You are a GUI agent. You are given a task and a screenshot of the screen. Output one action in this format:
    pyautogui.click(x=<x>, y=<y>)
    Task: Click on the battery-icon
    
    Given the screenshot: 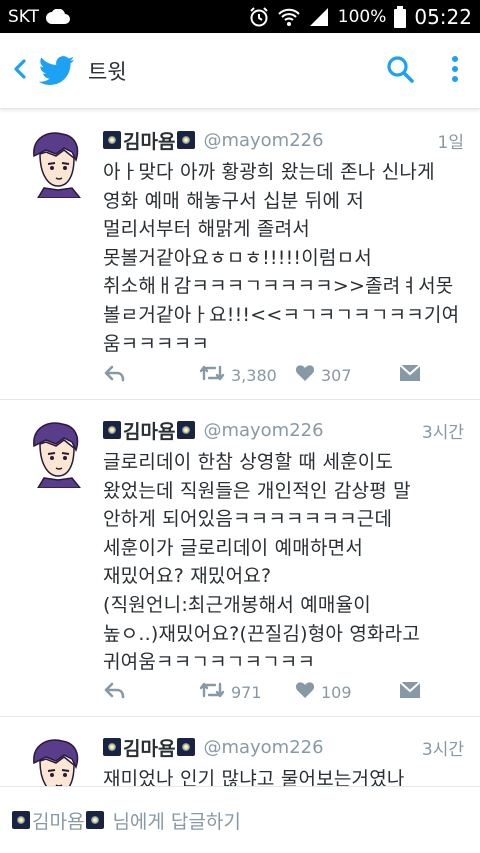 What is the action you would take?
    pyautogui.click(x=400, y=16)
    